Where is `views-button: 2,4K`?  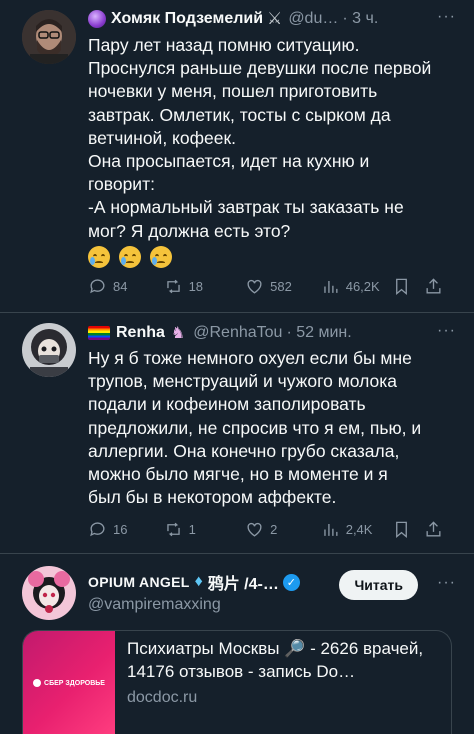 views-button: 2,4K is located at coordinates (354, 529).